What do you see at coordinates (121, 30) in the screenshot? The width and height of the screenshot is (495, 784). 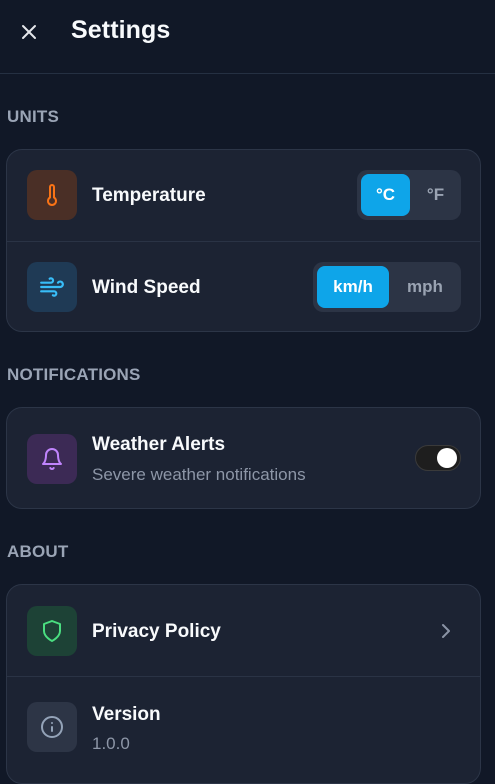 I see `page-title: Settings` at bounding box center [121, 30].